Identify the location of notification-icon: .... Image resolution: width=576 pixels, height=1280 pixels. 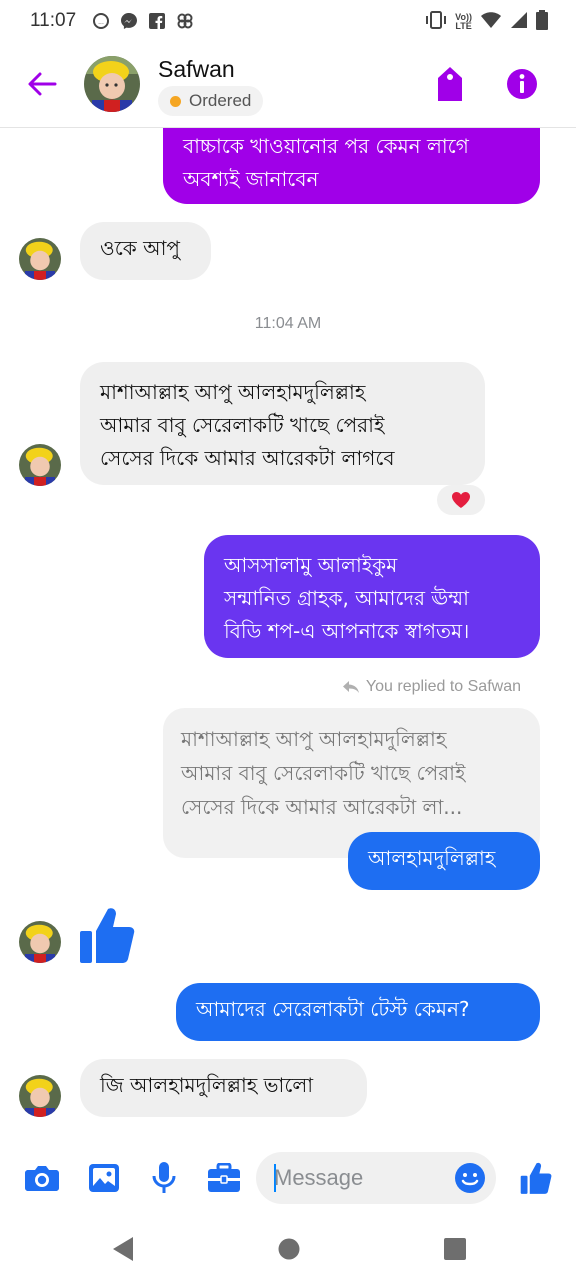
(101, 21).